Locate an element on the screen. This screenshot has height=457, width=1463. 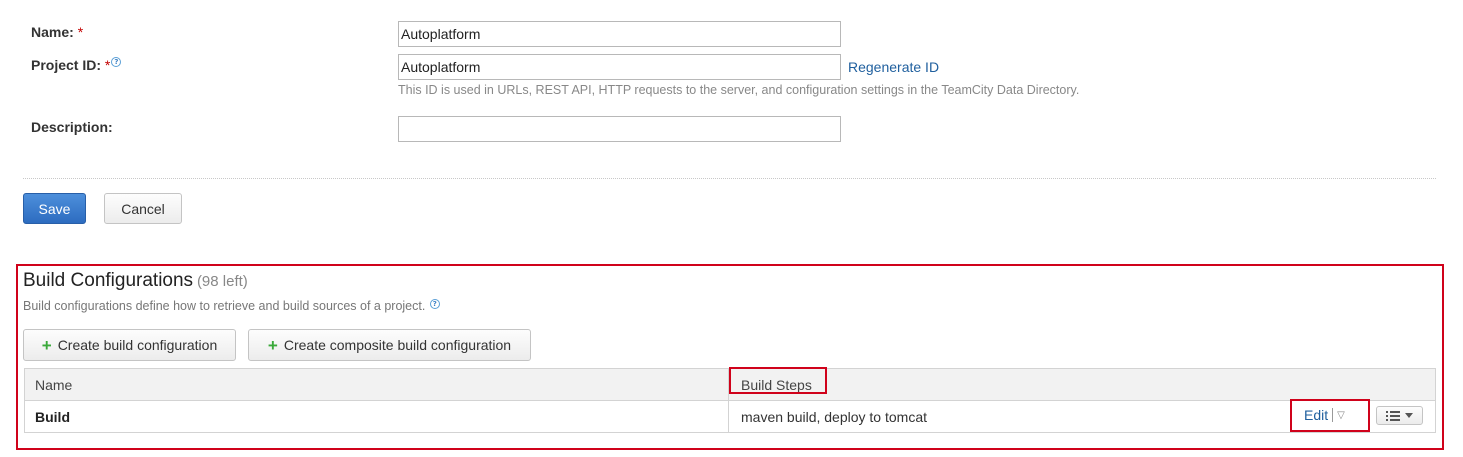
table-row: Build maven build, deploy to tomcat is located at coordinates (730, 416).